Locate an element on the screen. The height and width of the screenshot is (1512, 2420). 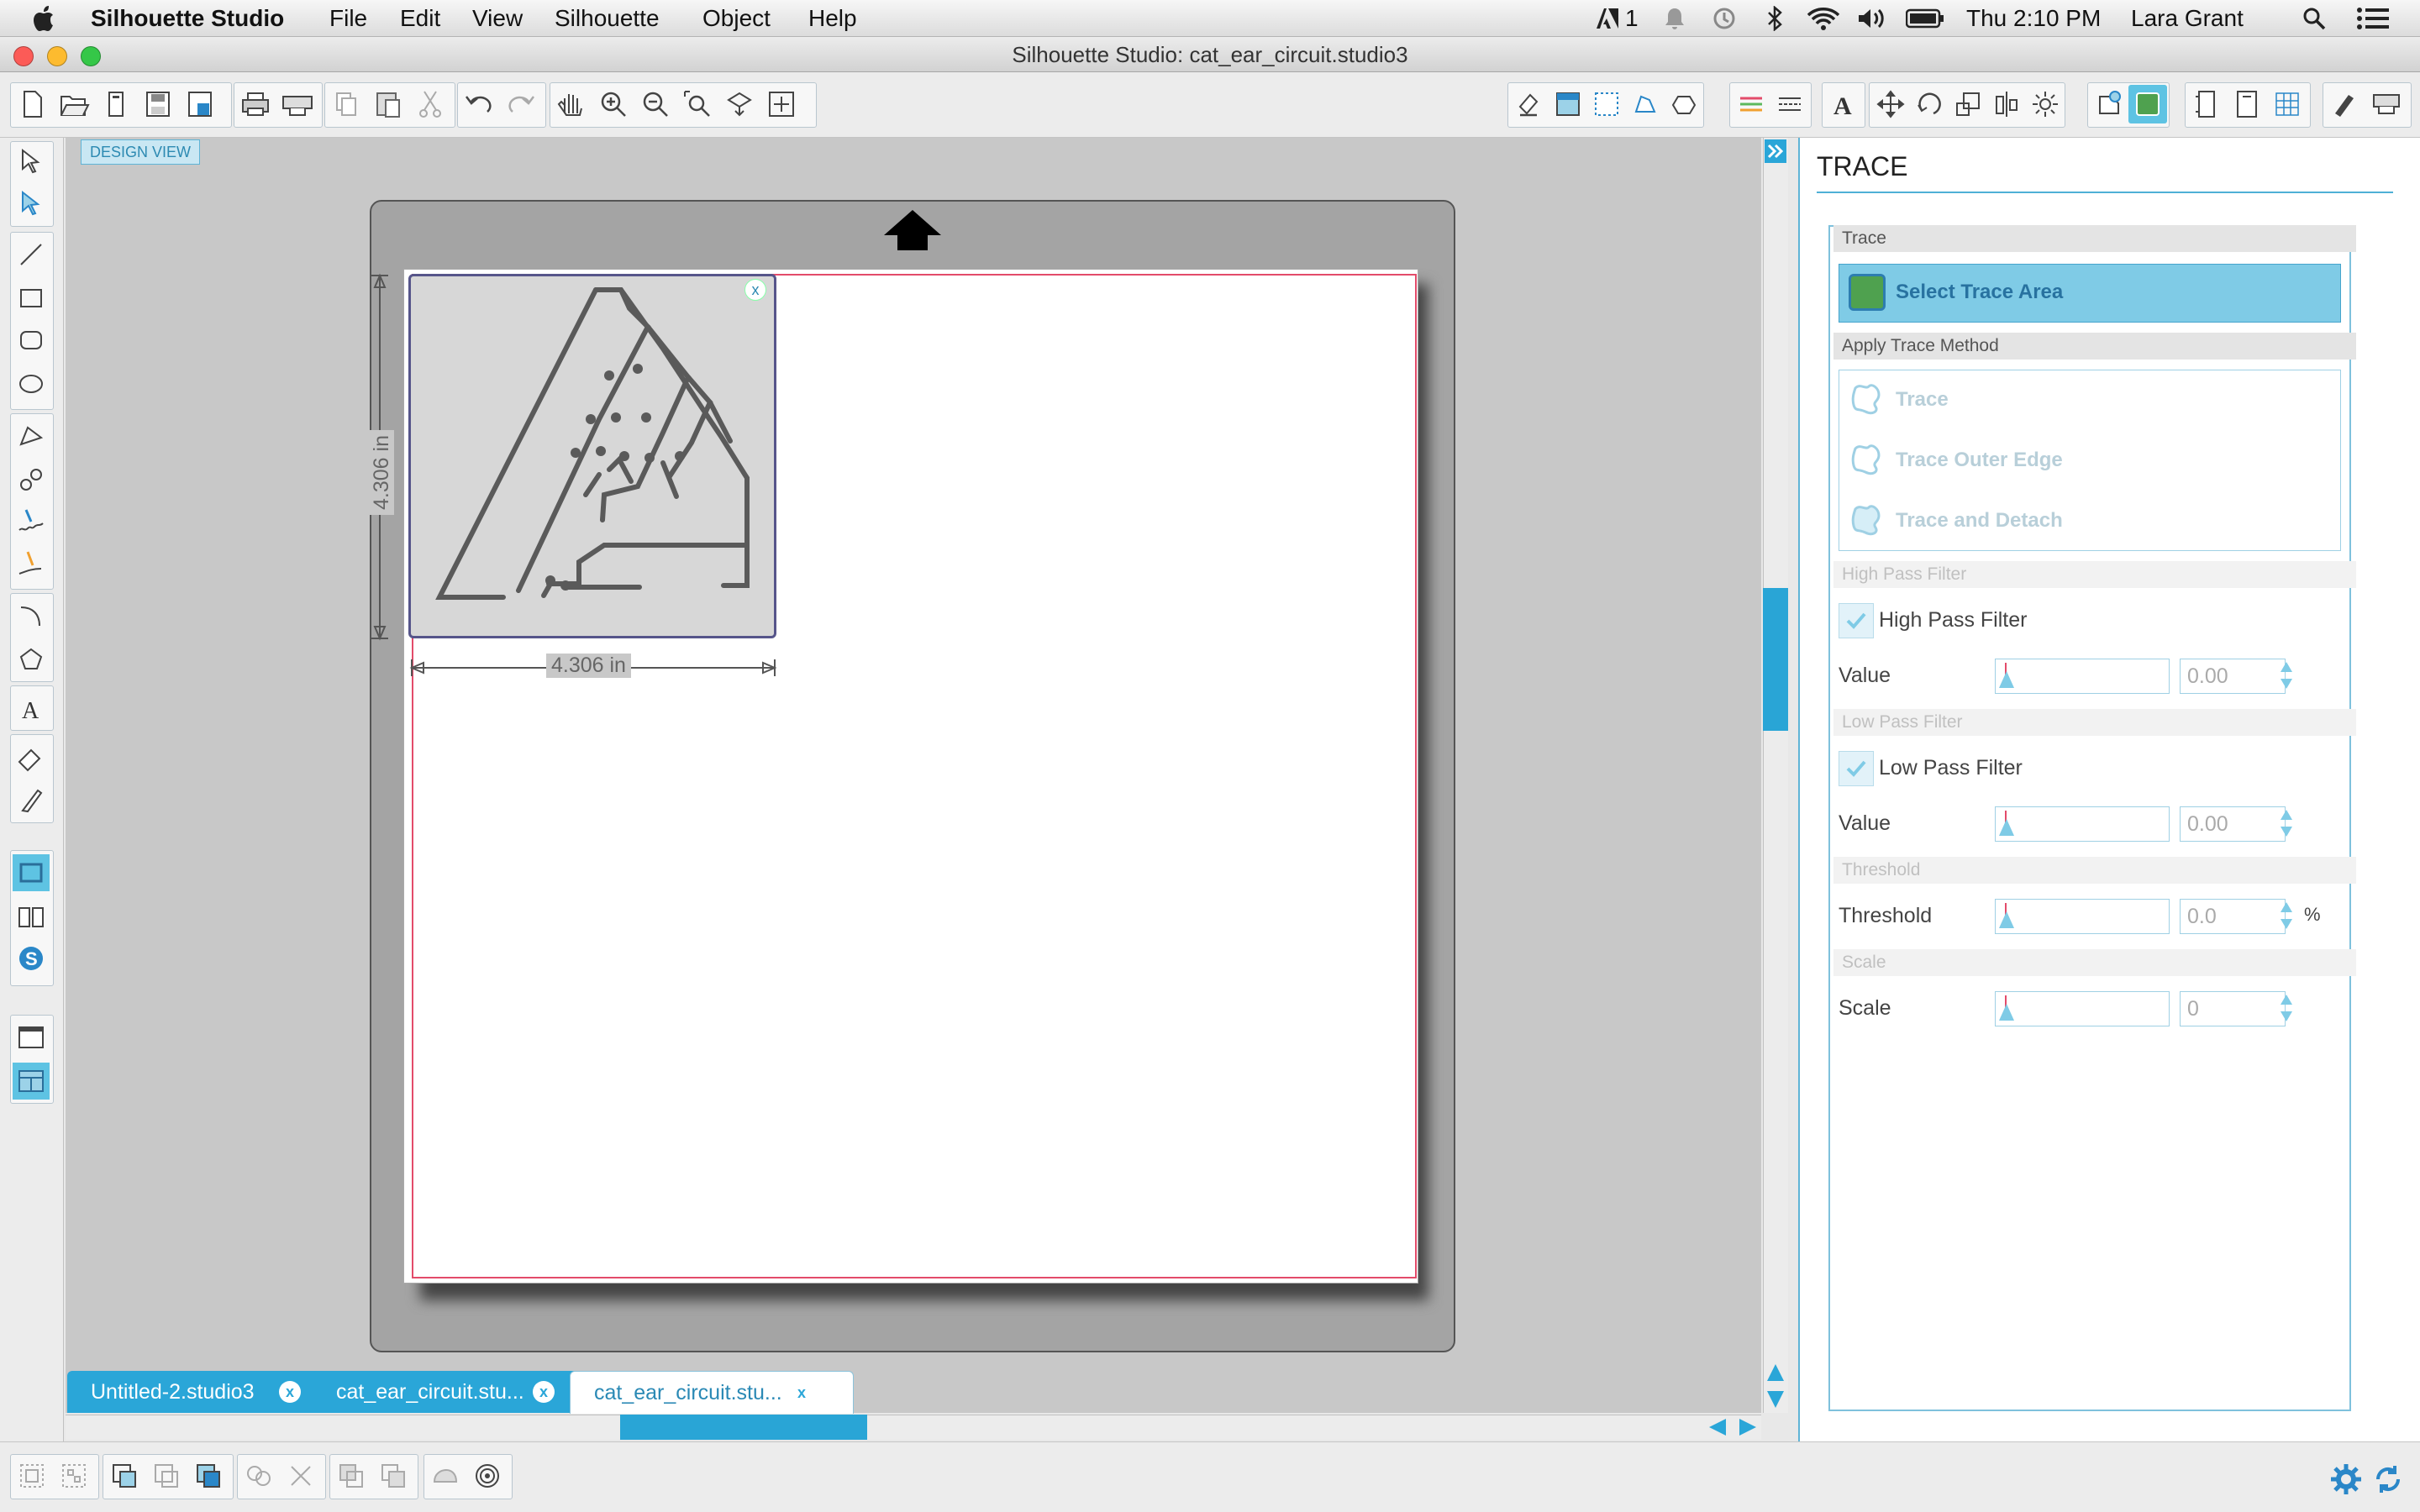
threshold-slider is located at coordinates (2083, 916).